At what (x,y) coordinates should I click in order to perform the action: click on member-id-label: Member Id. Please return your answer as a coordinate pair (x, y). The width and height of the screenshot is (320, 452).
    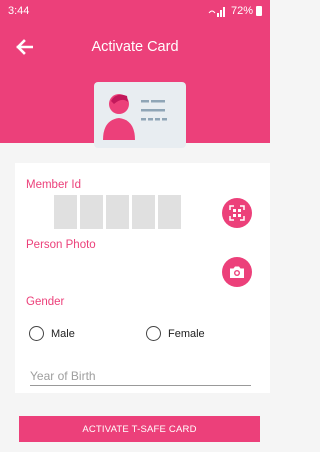
    Looking at the image, I should click on (53, 185).